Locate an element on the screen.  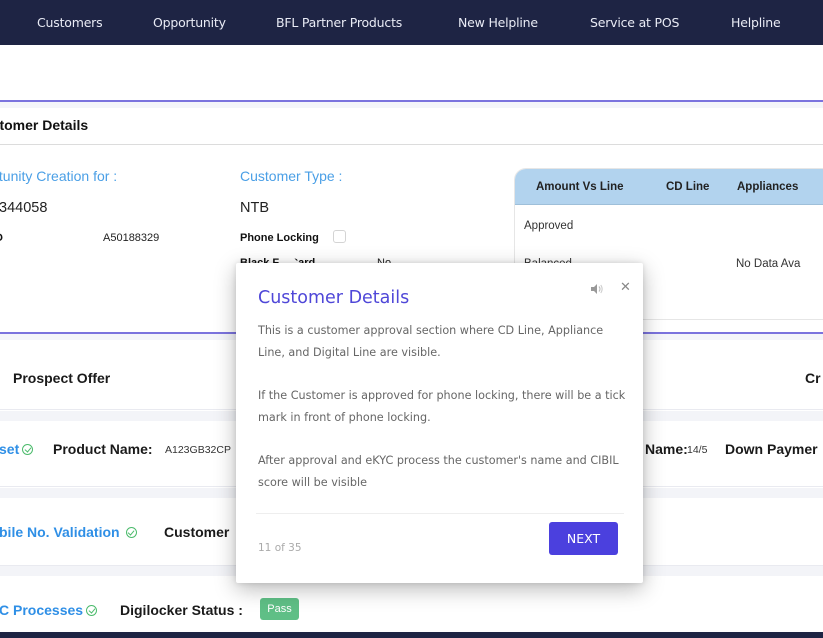
kyc-status: C Processes is located at coordinates (49, 610).